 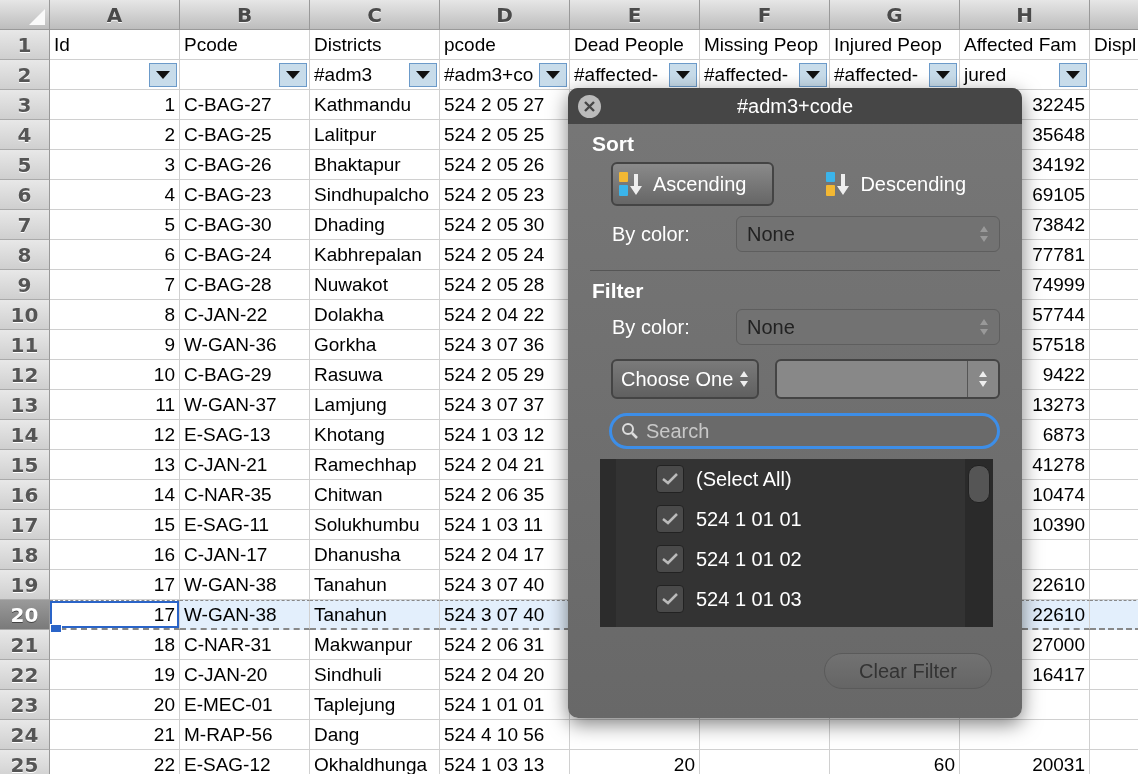 What do you see at coordinates (25, 435) in the screenshot?
I see `row-header: 14` at bounding box center [25, 435].